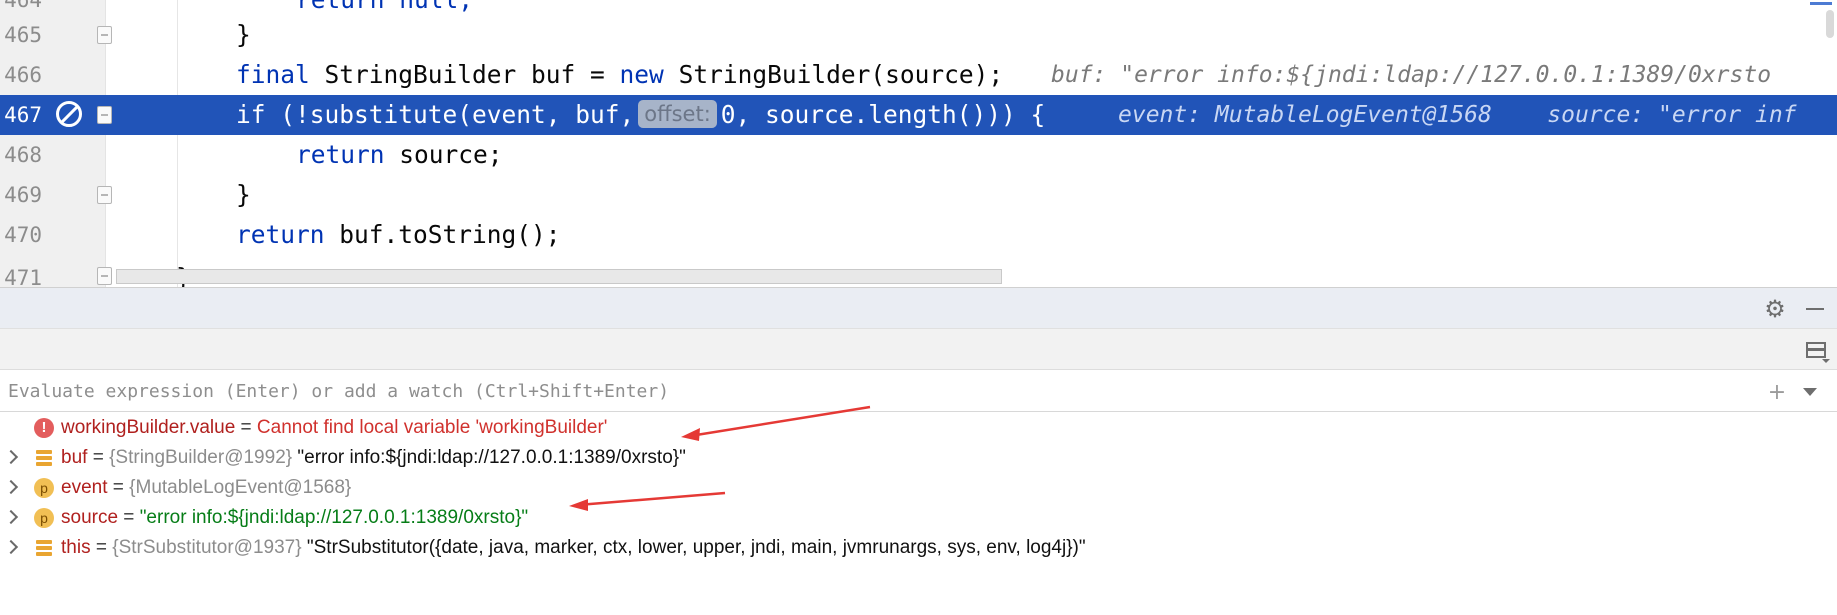 The height and width of the screenshot is (615, 1837). I want to click on line-number: 468, so click(23, 155).